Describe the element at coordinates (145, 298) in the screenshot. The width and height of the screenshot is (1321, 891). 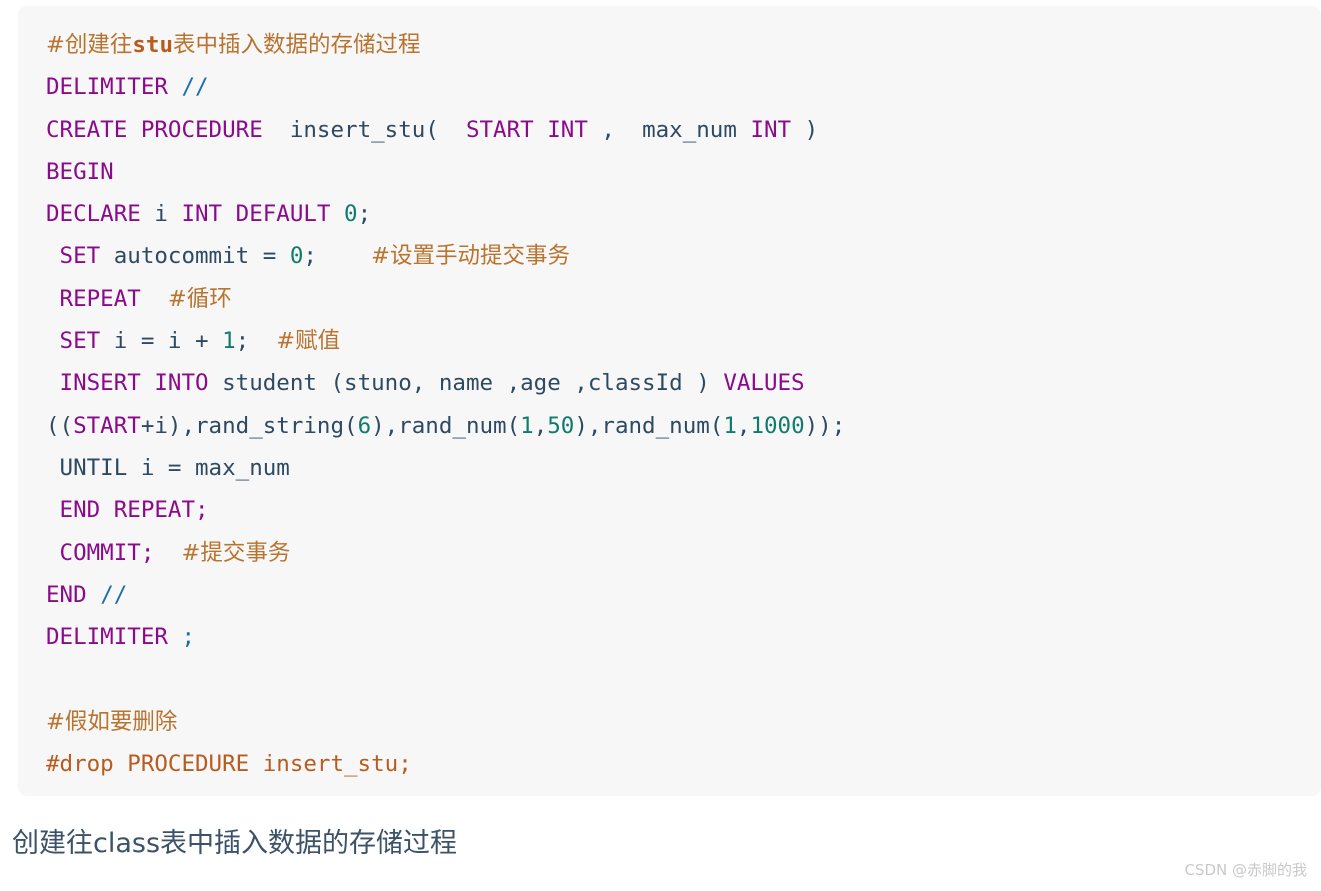
I see `code-line: REPEAT #循环` at that location.